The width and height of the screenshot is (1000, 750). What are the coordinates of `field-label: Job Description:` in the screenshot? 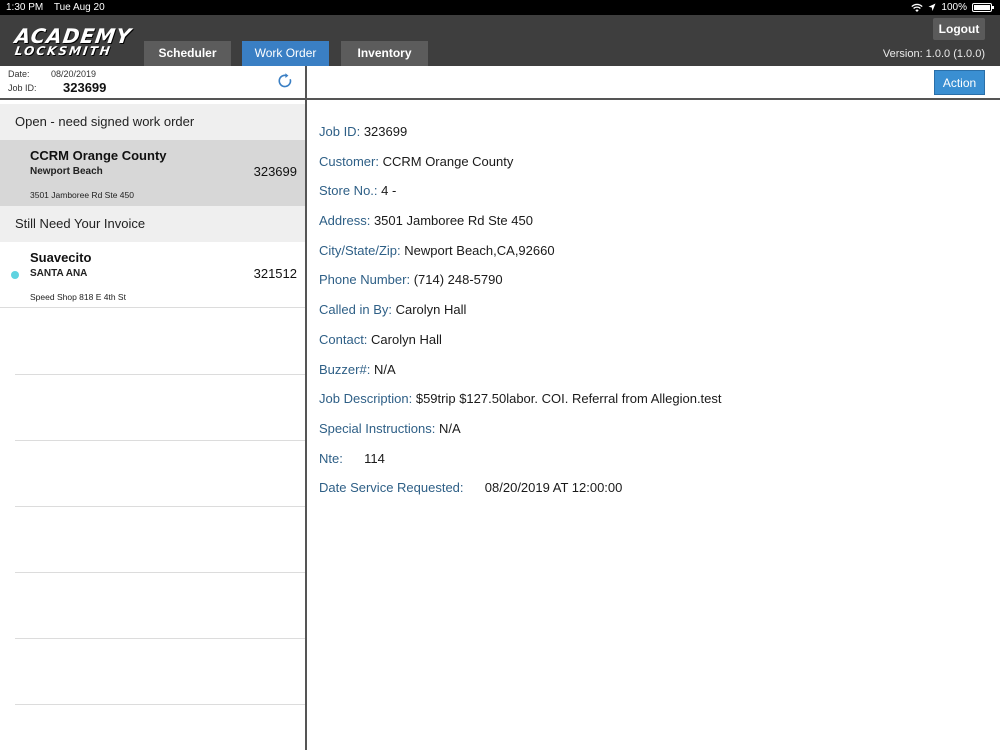 It's located at (366, 399).